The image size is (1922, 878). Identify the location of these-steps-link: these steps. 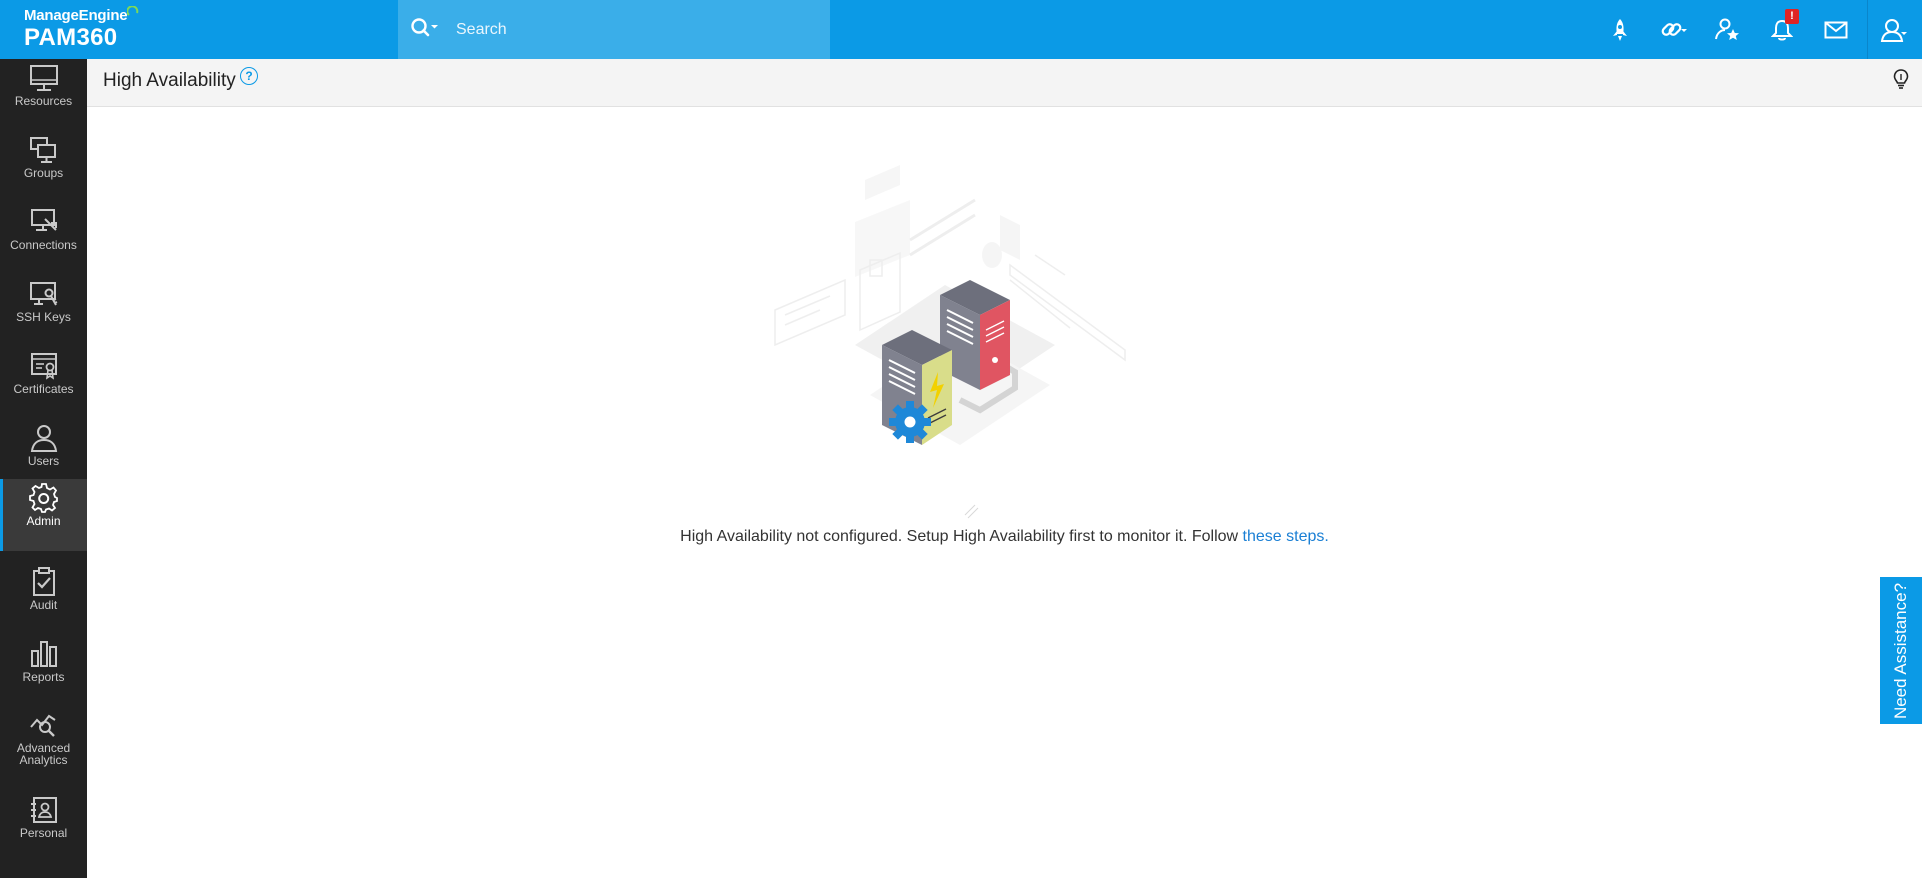
(1284, 536).